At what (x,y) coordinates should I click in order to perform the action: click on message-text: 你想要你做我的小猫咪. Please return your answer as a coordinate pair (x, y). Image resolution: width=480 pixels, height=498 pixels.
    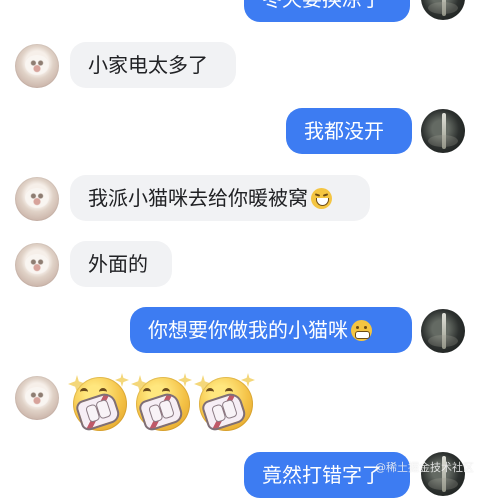
    Looking at the image, I should click on (248, 330).